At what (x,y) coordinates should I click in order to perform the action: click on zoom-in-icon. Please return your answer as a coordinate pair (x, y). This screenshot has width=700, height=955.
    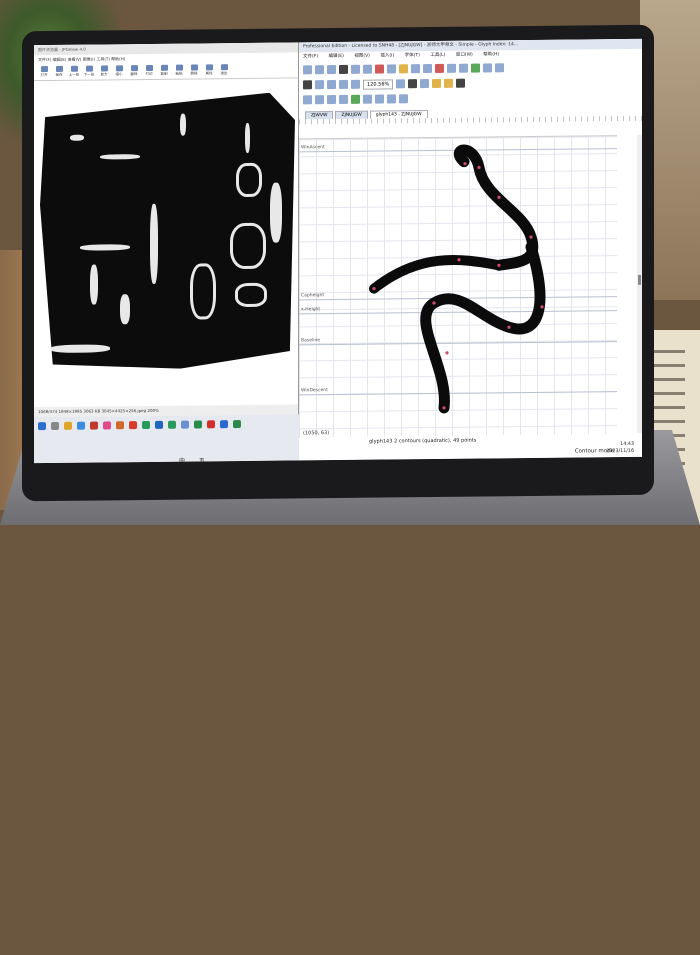
    Looking at the image, I should click on (343, 84).